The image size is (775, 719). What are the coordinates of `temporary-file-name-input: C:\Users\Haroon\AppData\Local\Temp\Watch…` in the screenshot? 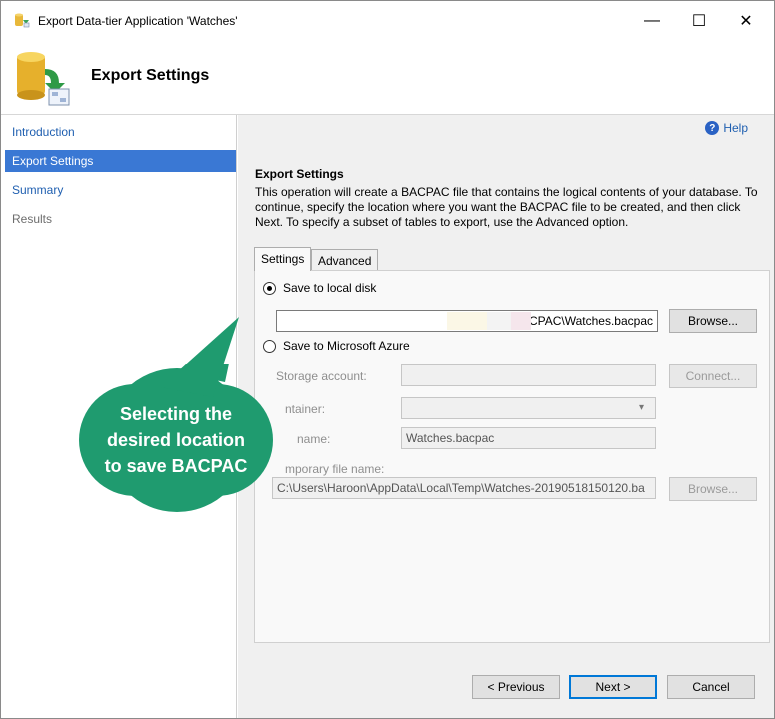 It's located at (464, 488).